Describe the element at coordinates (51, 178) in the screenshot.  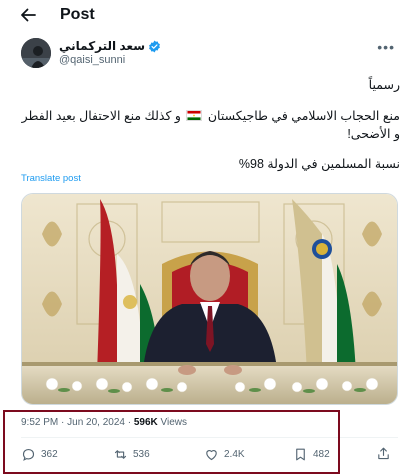
I see `translate-post-link: Translate post` at that location.